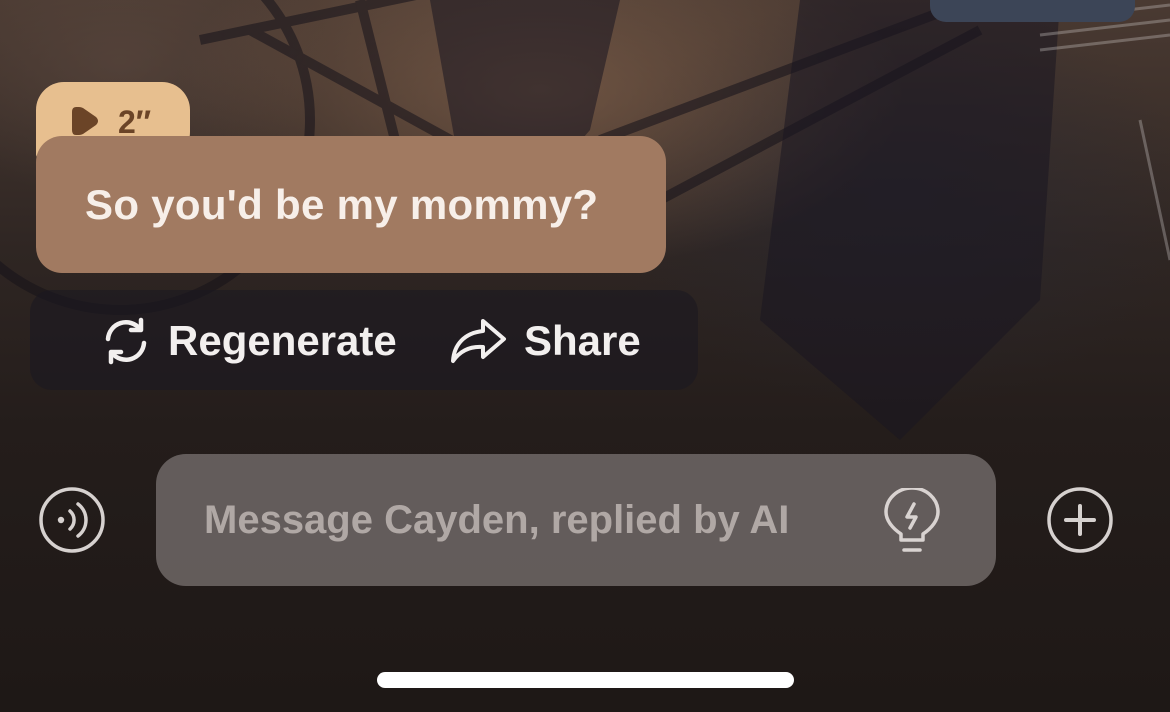 The width and height of the screenshot is (1170, 712). What do you see at coordinates (1032, 11) in the screenshot?
I see `top-status-chip` at bounding box center [1032, 11].